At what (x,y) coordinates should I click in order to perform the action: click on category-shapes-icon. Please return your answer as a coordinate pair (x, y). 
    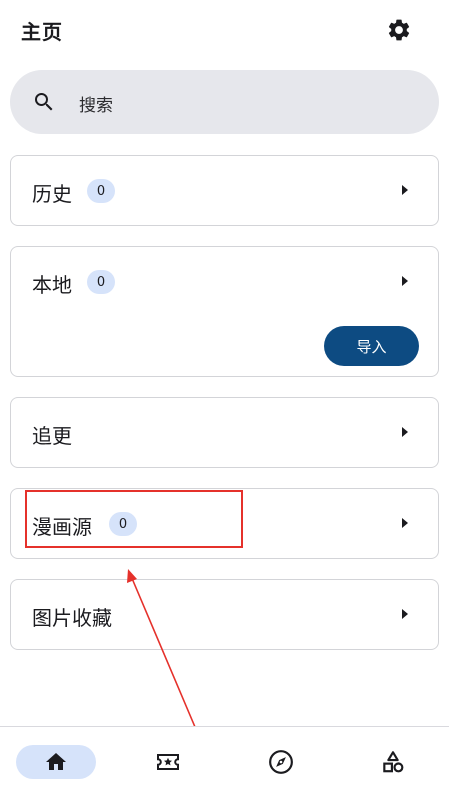
    Looking at the image, I should click on (393, 762).